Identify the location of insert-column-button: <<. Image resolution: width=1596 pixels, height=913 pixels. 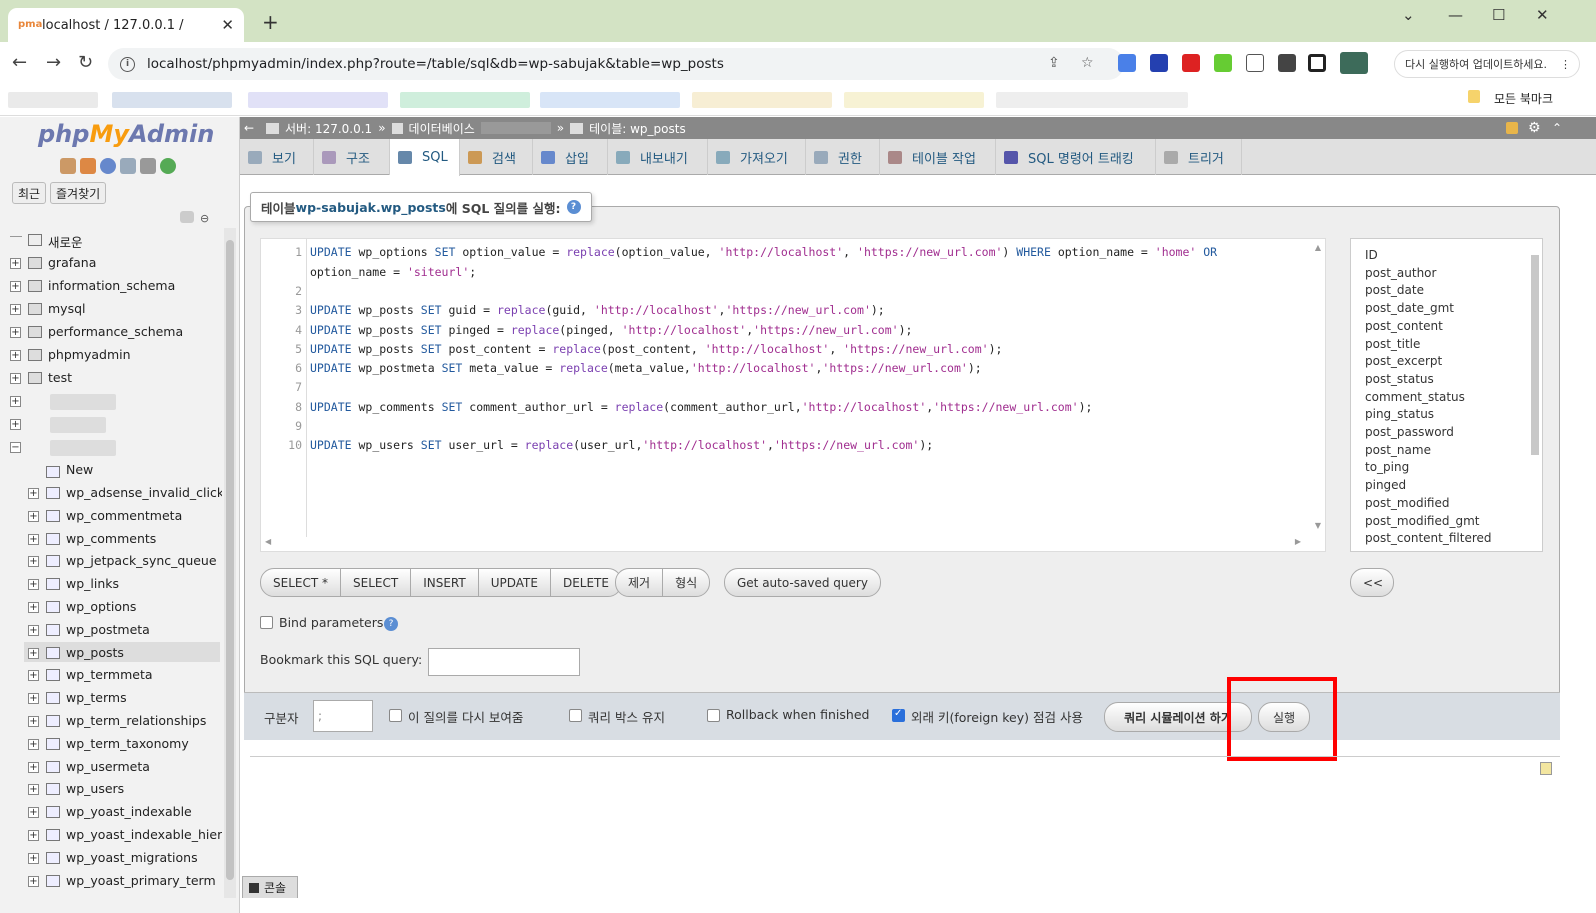
(1372, 582).